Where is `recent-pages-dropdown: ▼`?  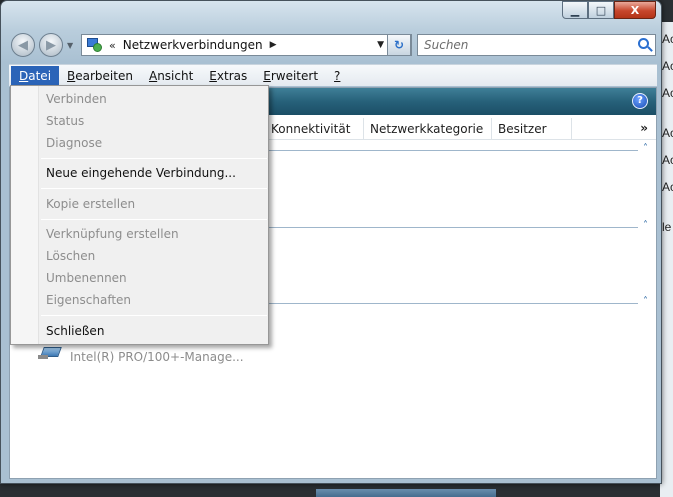 recent-pages-dropdown: ▼ is located at coordinates (70, 45).